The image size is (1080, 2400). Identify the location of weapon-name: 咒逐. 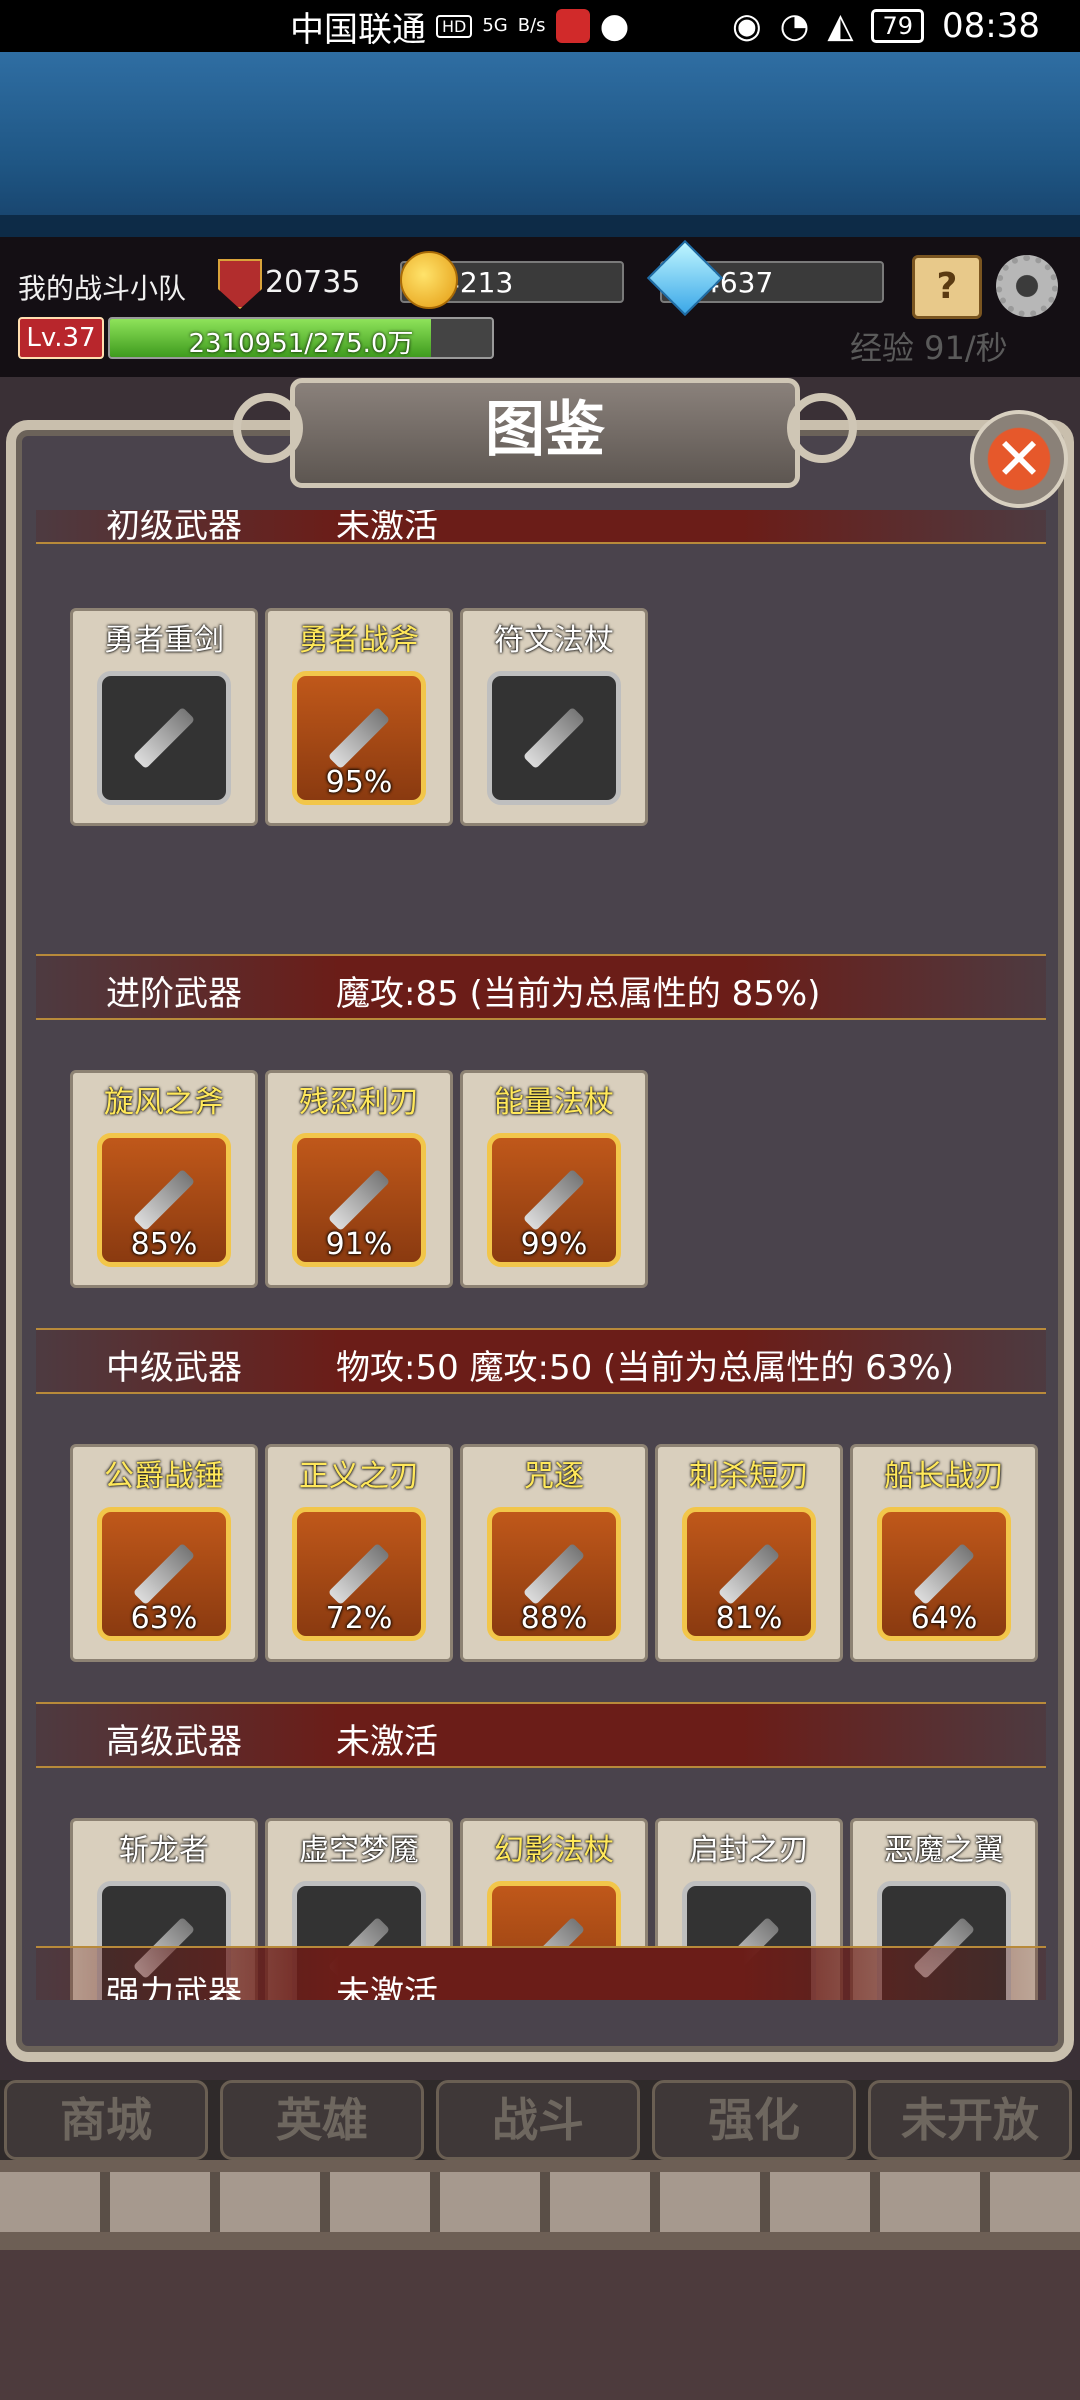
(554, 1476).